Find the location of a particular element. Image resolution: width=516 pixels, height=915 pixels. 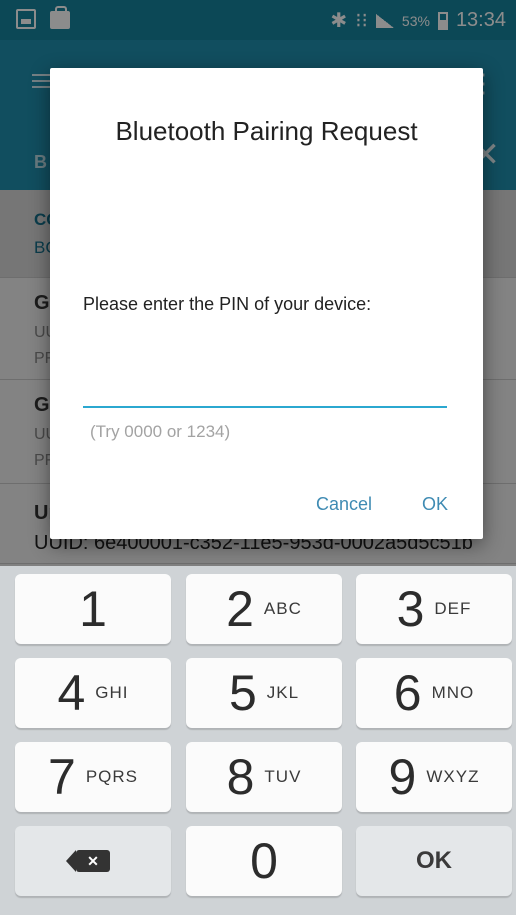

key-6: 6 MNO is located at coordinates (434, 693).